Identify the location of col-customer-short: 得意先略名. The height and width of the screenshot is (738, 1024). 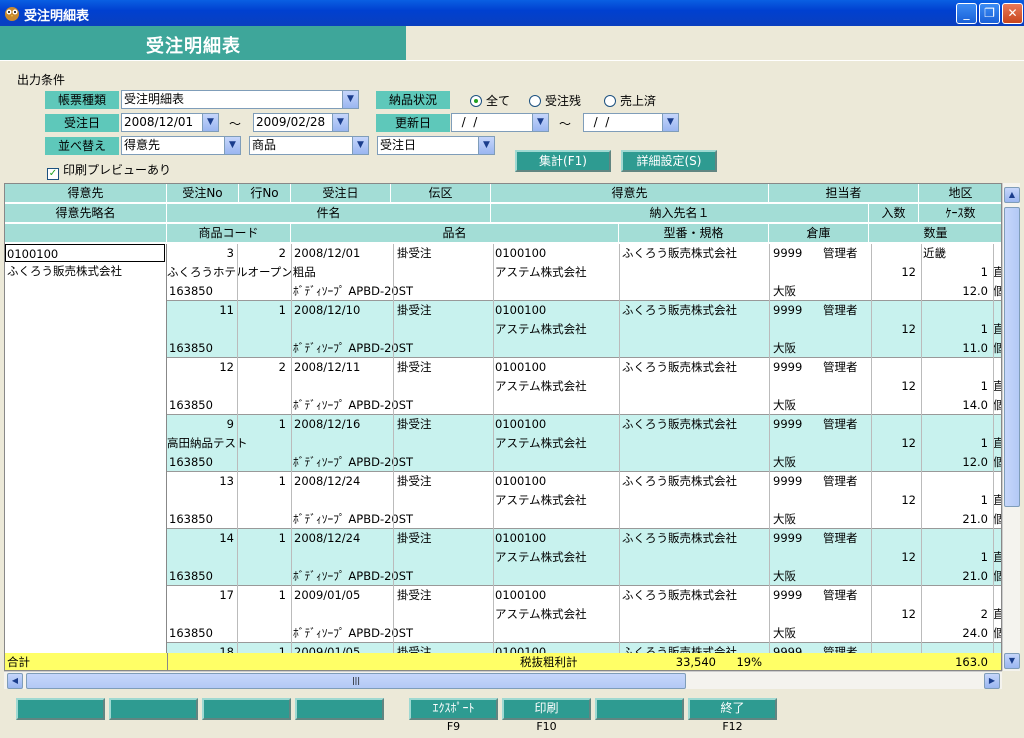
(86, 213).